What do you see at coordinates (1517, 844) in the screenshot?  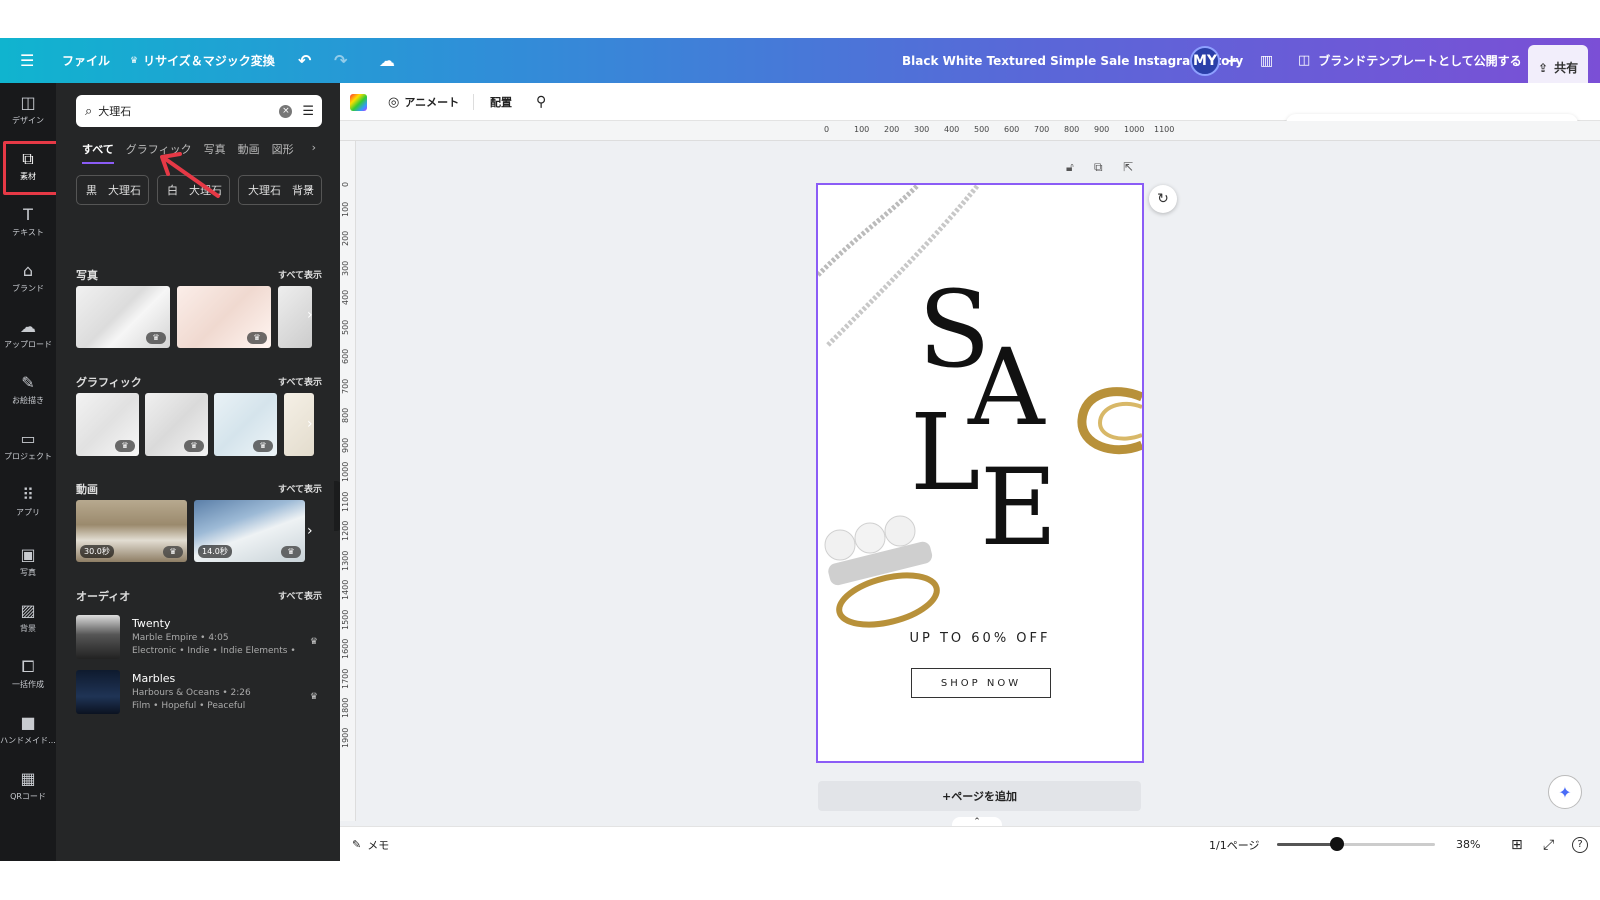 I see `grid-view-icon: ⊞` at bounding box center [1517, 844].